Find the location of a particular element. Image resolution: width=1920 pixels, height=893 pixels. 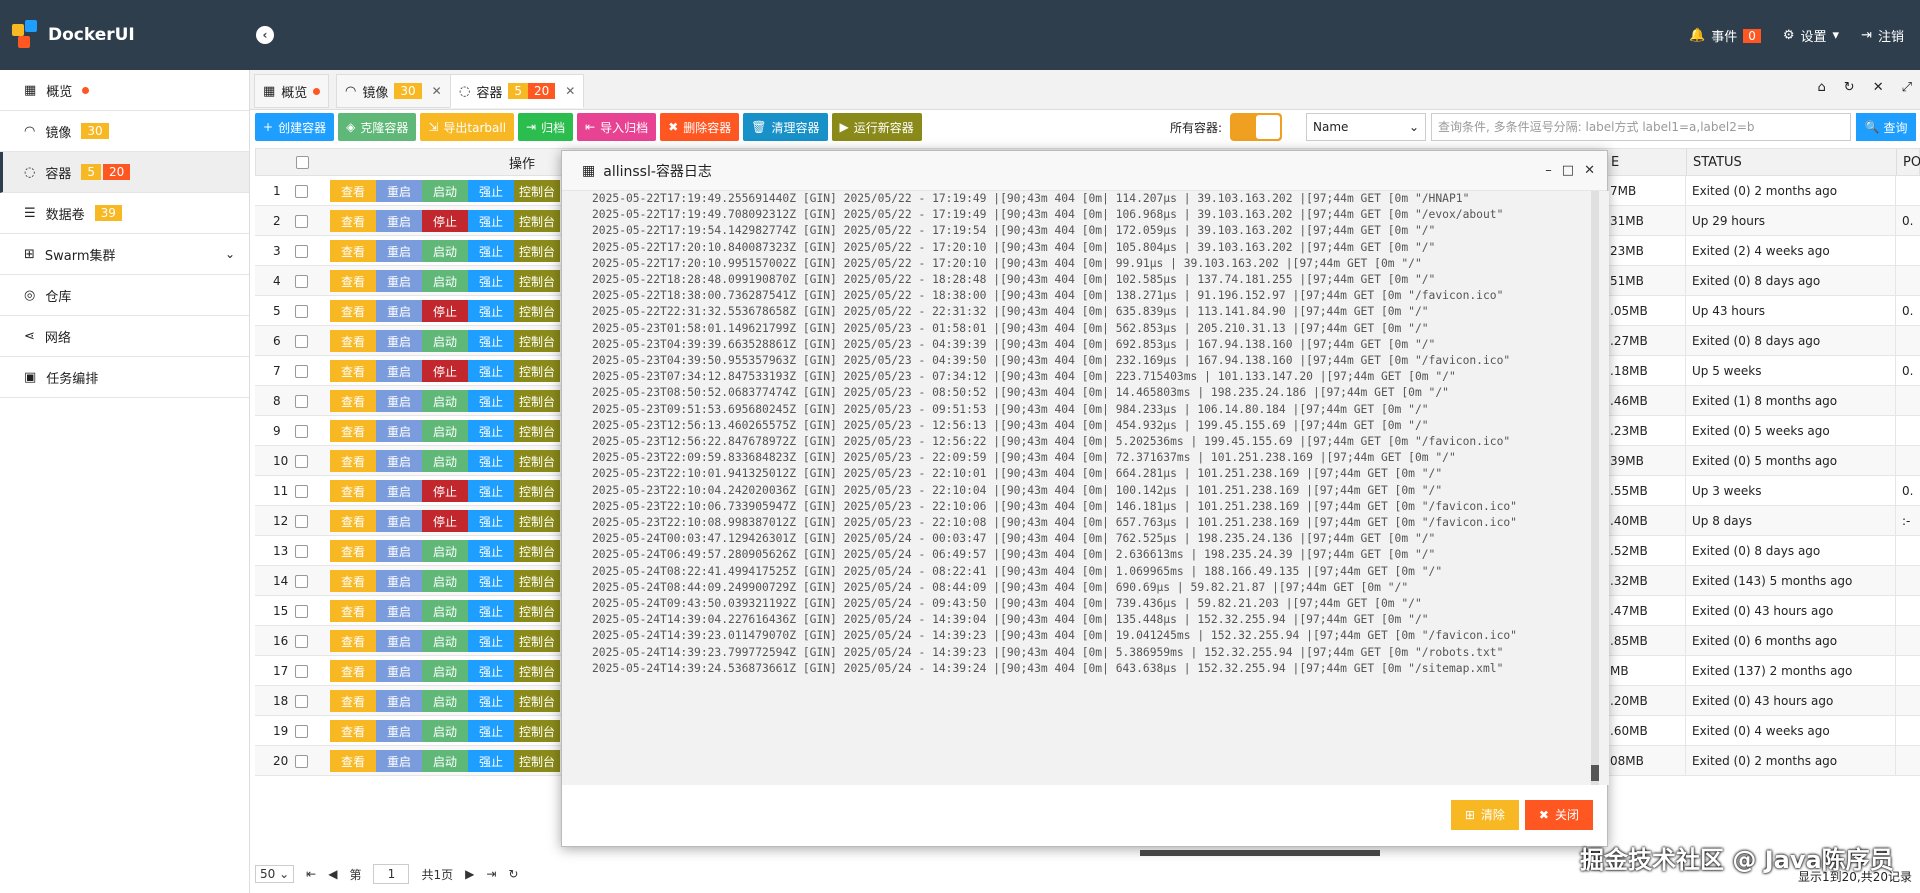

events-button: 🔔 事件 0 is located at coordinates (1725, 35).